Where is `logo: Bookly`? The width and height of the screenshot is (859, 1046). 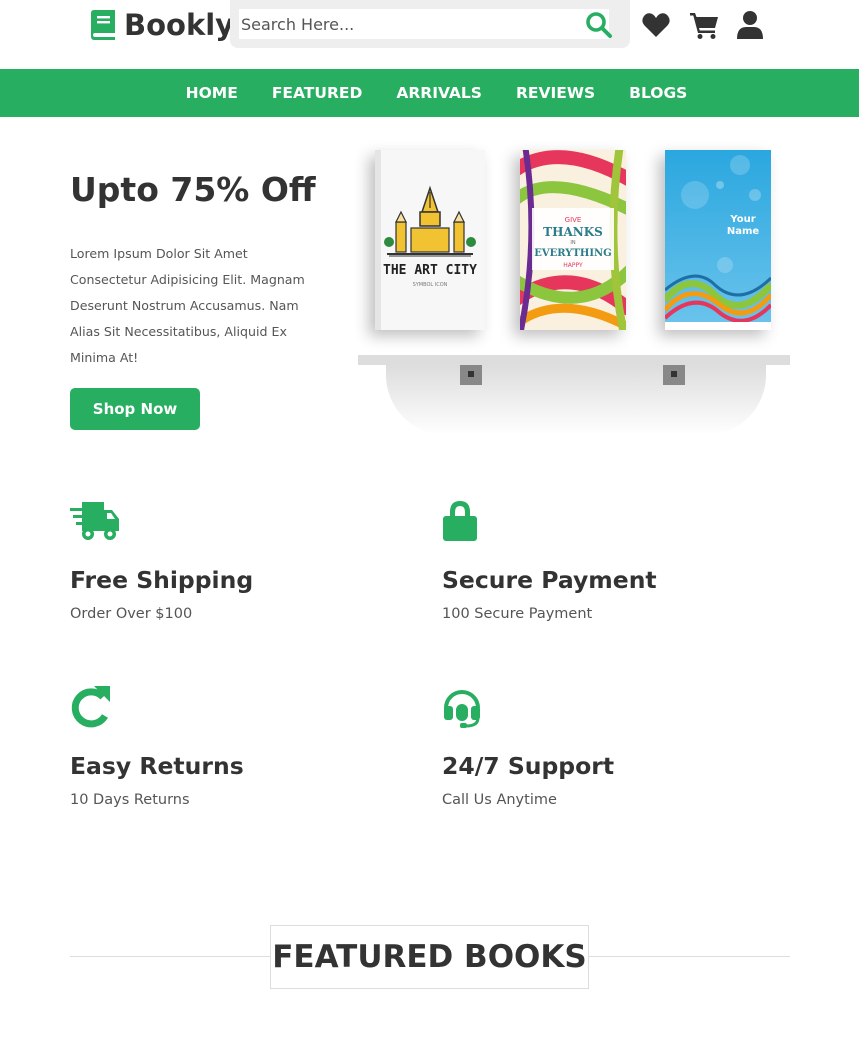 logo: Bookly is located at coordinates (161, 25).